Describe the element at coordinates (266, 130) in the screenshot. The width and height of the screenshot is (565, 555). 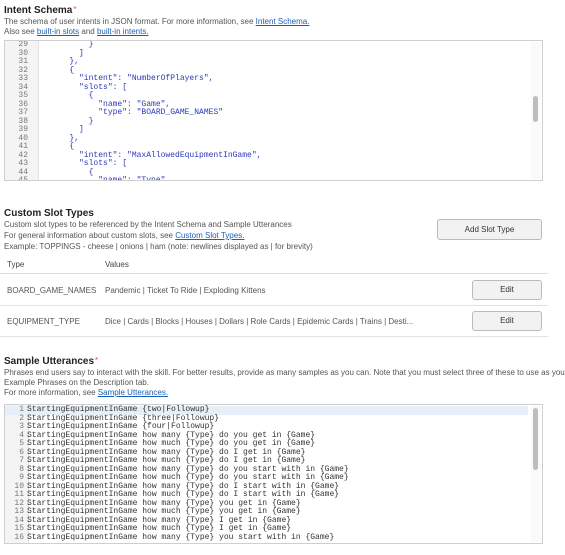
I see `code-line: 39 ]` at that location.